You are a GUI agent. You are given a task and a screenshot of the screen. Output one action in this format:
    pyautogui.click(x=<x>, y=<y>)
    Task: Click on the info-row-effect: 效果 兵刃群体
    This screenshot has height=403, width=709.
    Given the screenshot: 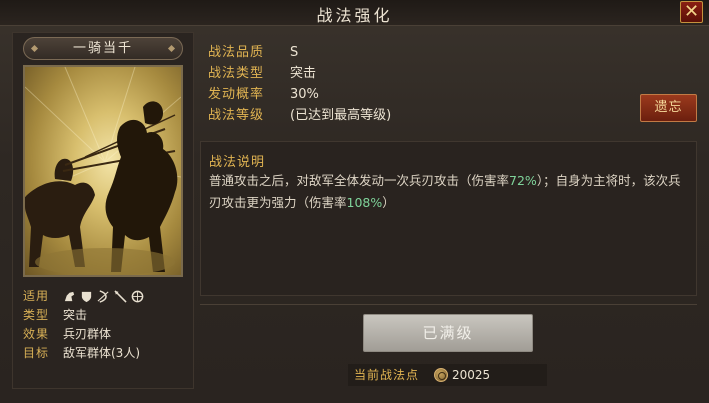 What is the action you would take?
    pyautogui.click(x=105, y=334)
    